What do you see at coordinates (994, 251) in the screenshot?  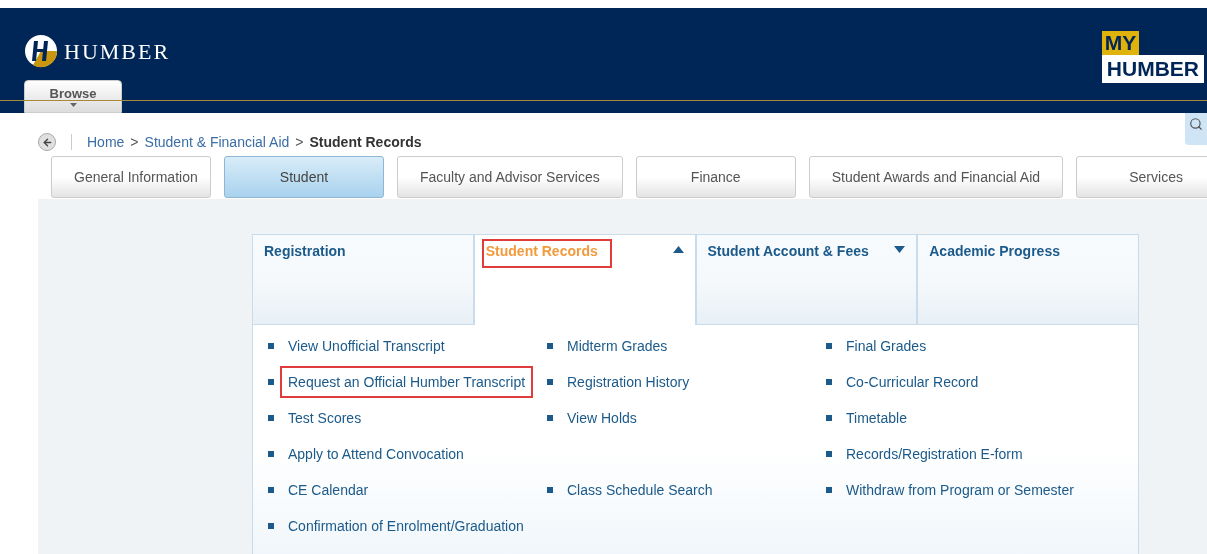 I see `menu-header-label: Academic Progress` at bounding box center [994, 251].